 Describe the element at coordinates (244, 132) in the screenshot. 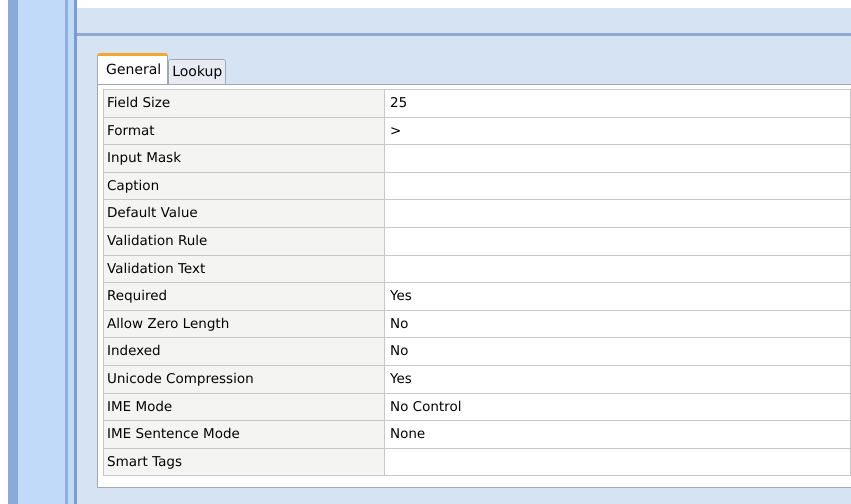

I see `property-name: Format` at that location.